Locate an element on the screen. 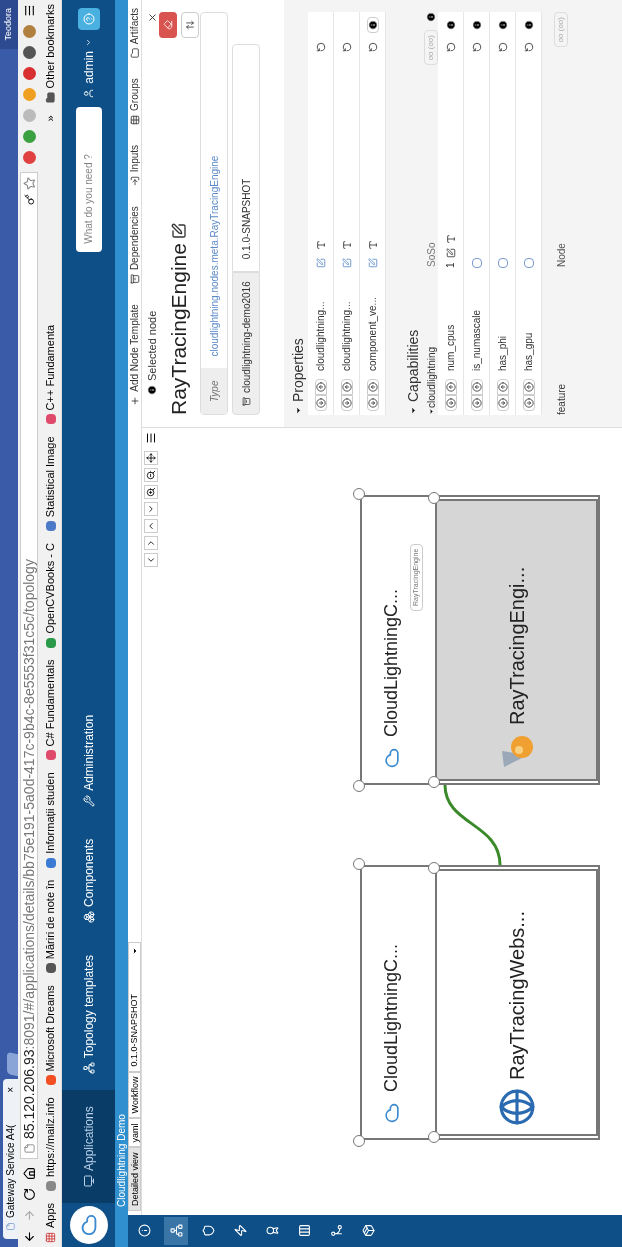 The height and width of the screenshot is (1247, 622). chevron-left-icon is located at coordinates (151, 560).